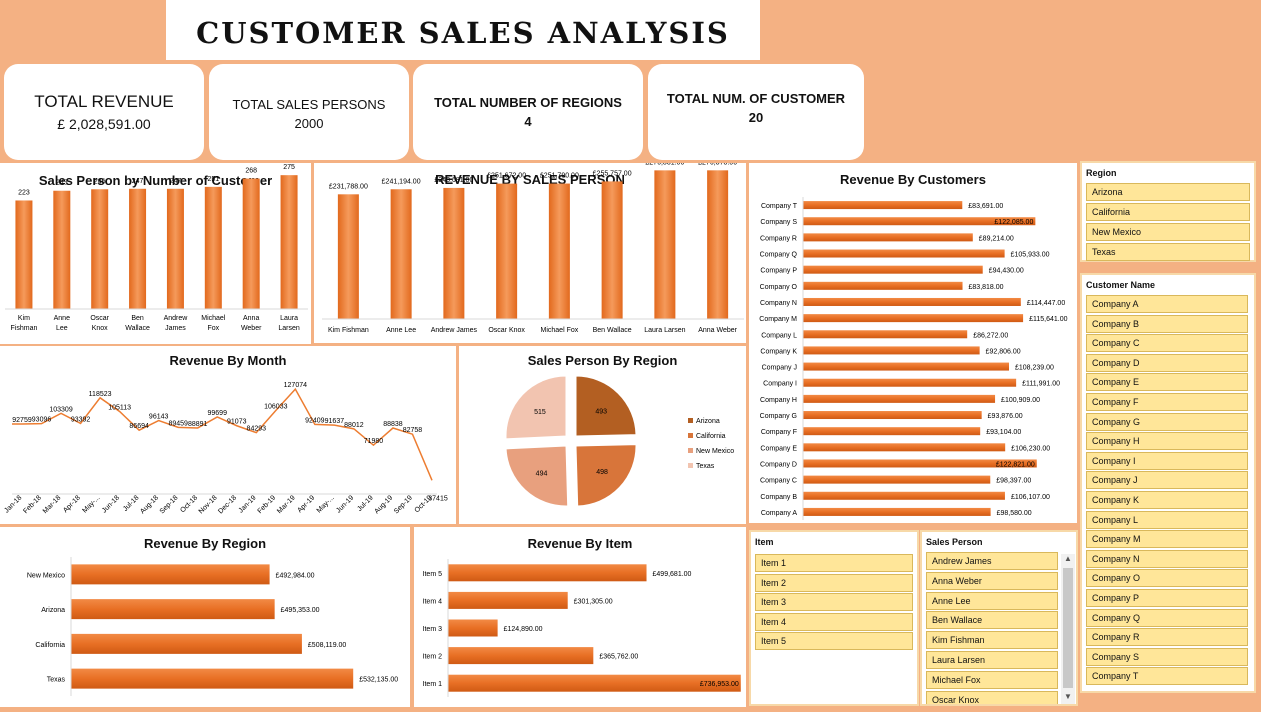 The image size is (1261, 712). I want to click on tick-label: Jan-18, so click(13, 504).